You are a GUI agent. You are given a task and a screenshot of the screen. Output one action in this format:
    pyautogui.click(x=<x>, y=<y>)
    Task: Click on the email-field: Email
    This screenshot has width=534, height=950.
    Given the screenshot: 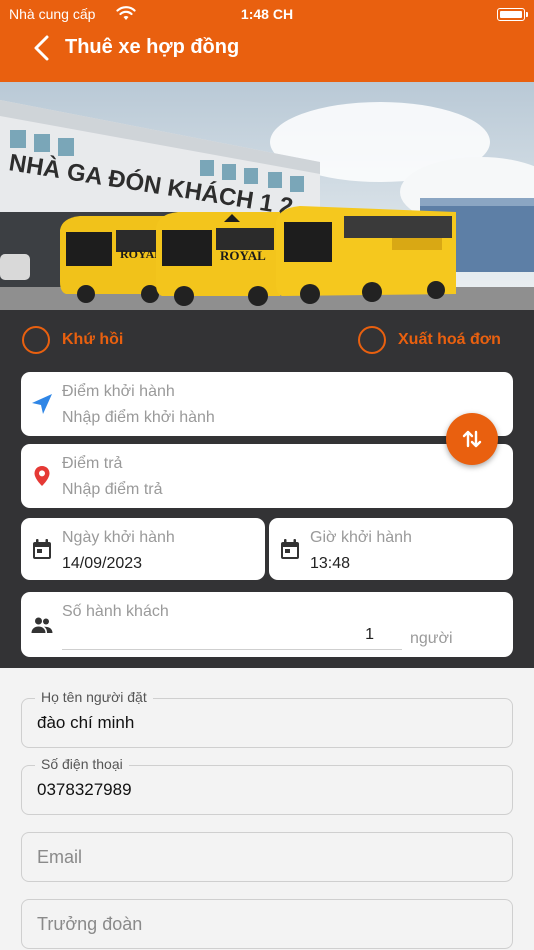 What is the action you would take?
    pyautogui.click(x=267, y=857)
    